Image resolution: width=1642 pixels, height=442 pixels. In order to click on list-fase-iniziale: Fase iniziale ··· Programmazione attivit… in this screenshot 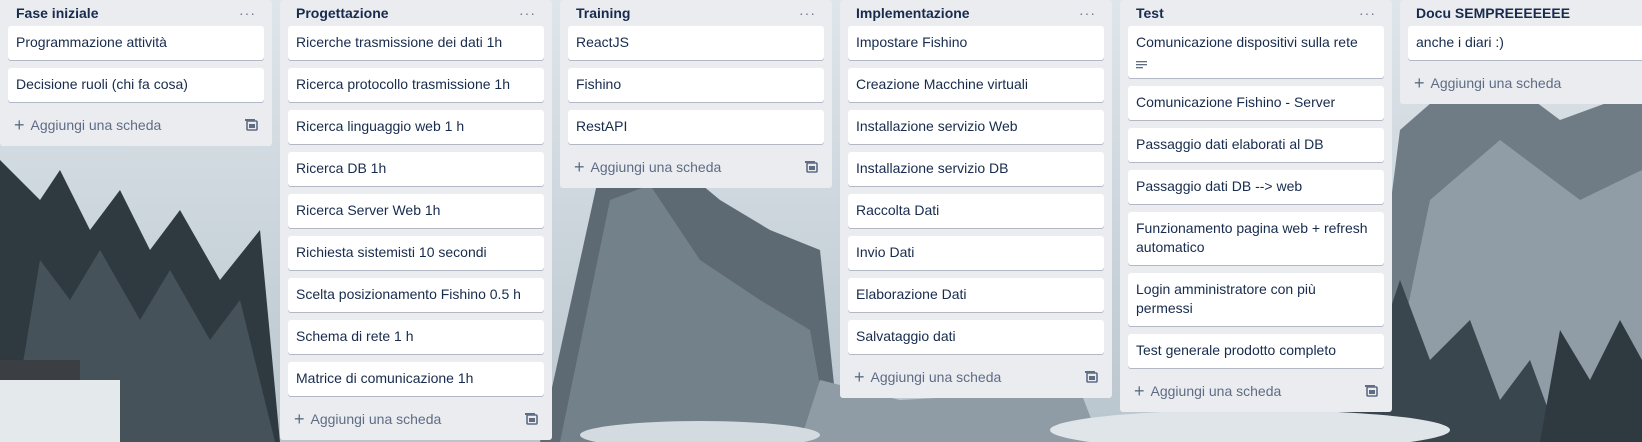, I will do `click(136, 73)`.